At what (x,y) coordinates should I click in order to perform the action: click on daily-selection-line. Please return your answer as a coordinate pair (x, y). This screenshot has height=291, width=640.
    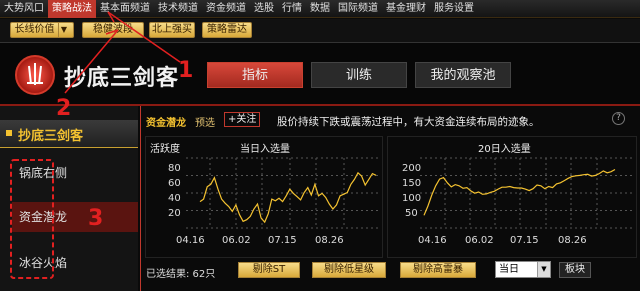
    Looking at the image, I should click on (288, 197).